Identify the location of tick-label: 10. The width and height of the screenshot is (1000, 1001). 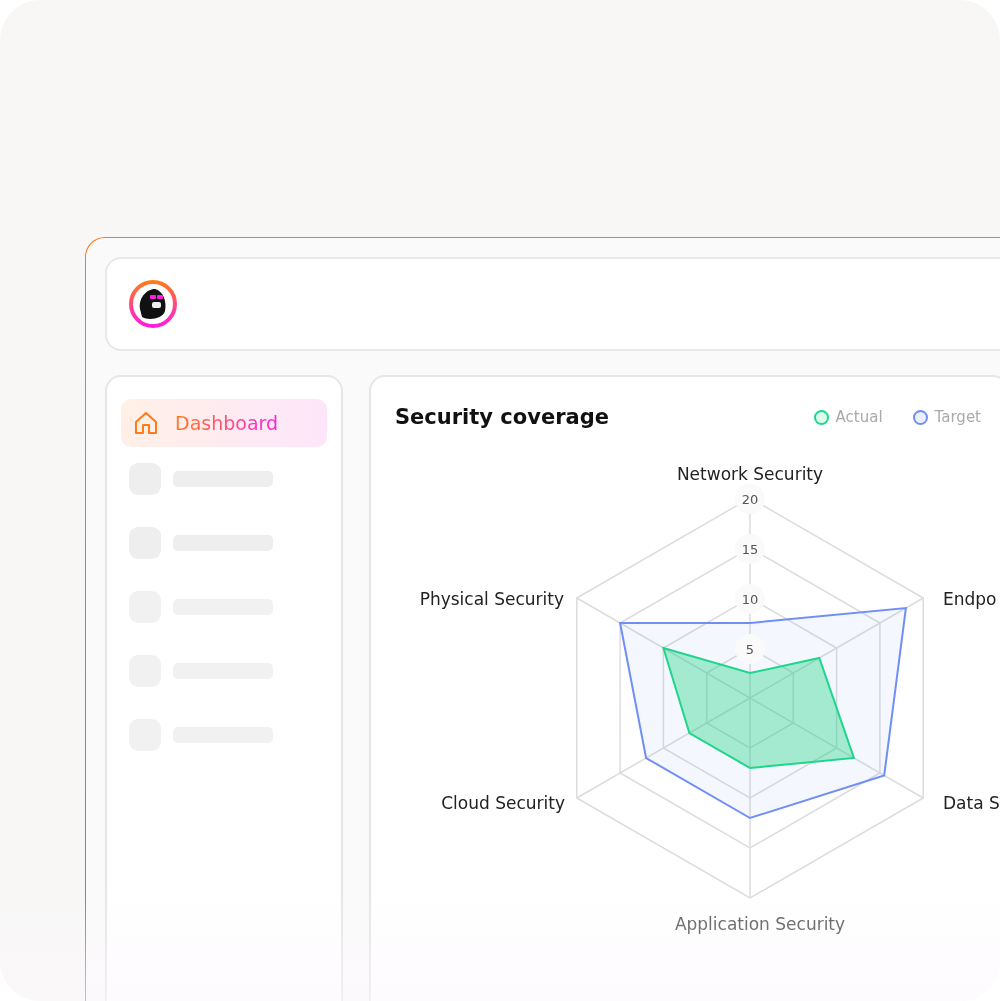
(750, 599).